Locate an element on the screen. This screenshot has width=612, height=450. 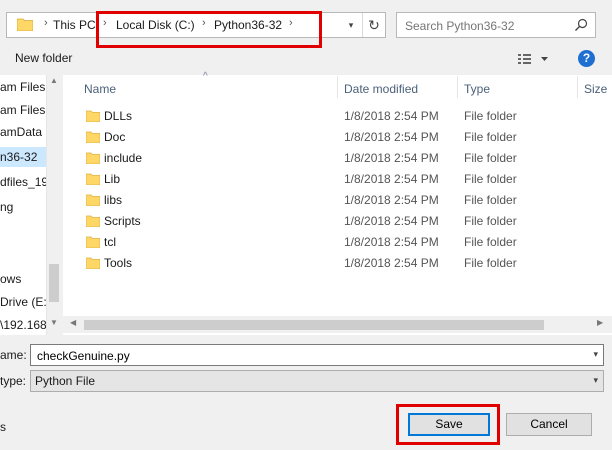
cancel-button: Cancel is located at coordinates (549, 424).